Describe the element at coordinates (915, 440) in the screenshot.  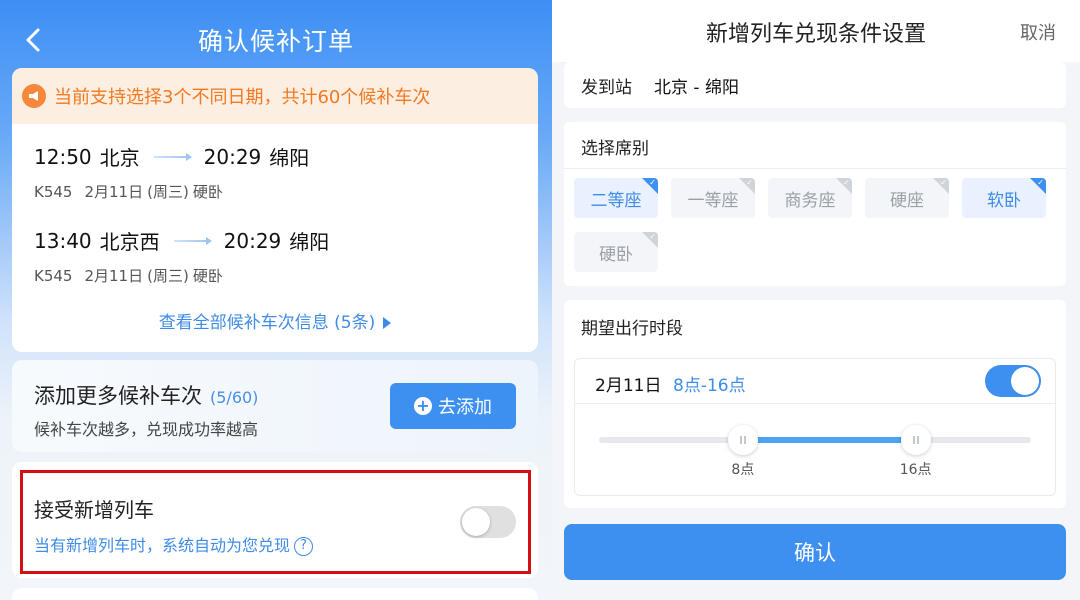
I see `slider-end-handle` at that location.